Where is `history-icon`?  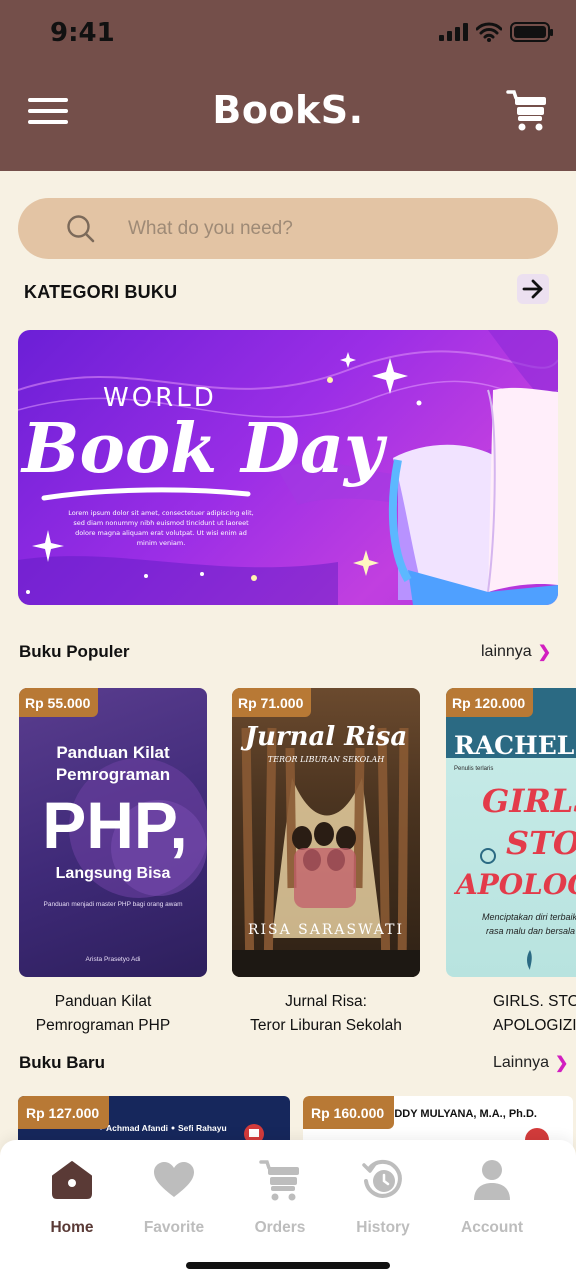 history-icon is located at coordinates (383, 1180).